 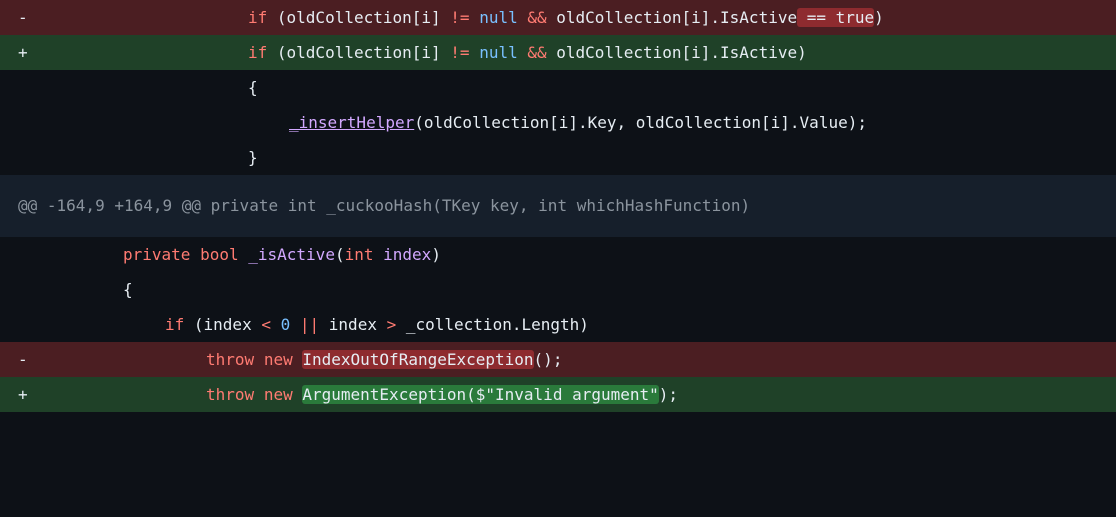 What do you see at coordinates (266, 324) in the screenshot?
I see `operator: <` at bounding box center [266, 324].